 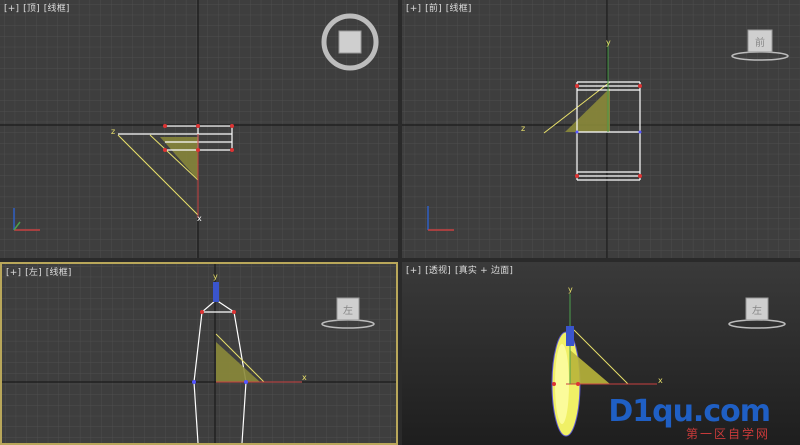 What do you see at coordinates (31, 9) in the screenshot?
I see `viewport-view-name: [顶]` at bounding box center [31, 9].